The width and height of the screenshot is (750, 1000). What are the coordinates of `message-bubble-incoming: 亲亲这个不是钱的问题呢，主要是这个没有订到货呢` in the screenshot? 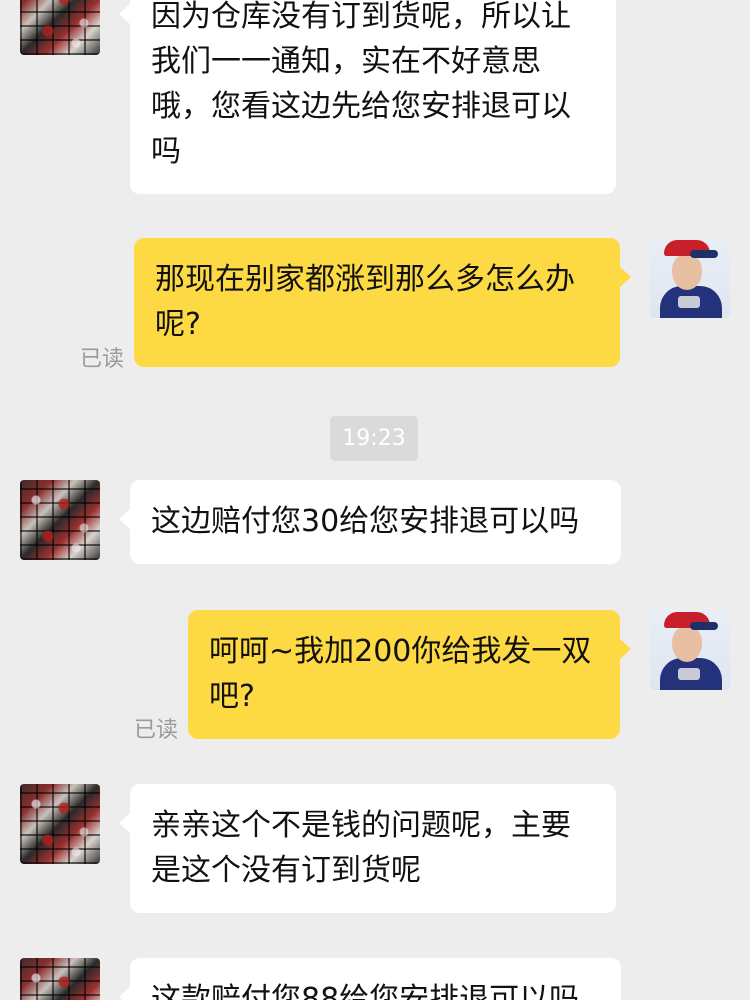 It's located at (367, 848).